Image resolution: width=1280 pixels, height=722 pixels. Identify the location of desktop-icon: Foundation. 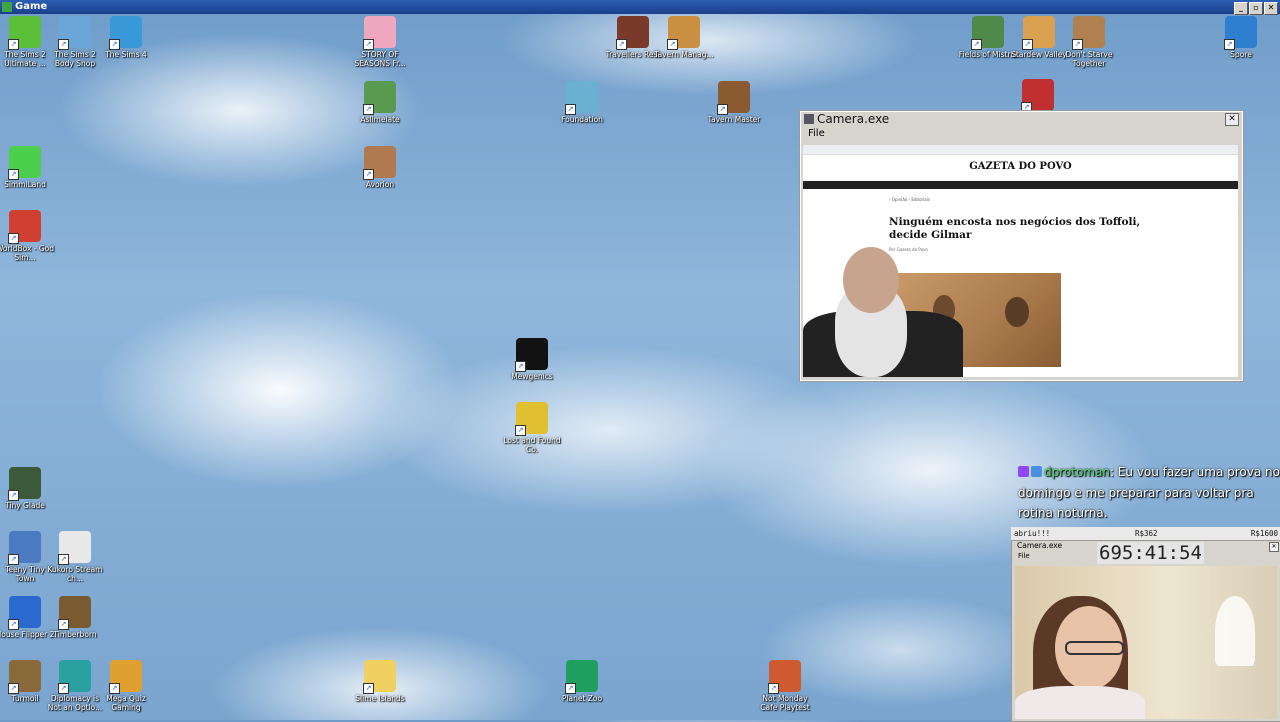
(582, 102).